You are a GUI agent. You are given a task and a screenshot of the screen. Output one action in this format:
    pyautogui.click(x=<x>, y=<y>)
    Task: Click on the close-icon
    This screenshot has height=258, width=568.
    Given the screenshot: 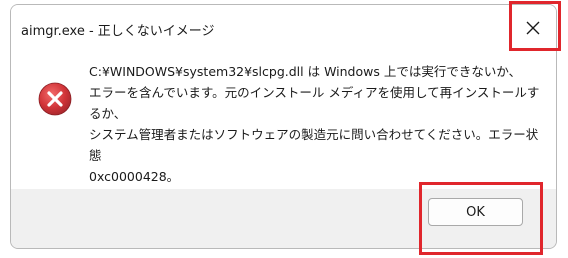 What is the action you would take?
    pyautogui.click(x=533, y=28)
    